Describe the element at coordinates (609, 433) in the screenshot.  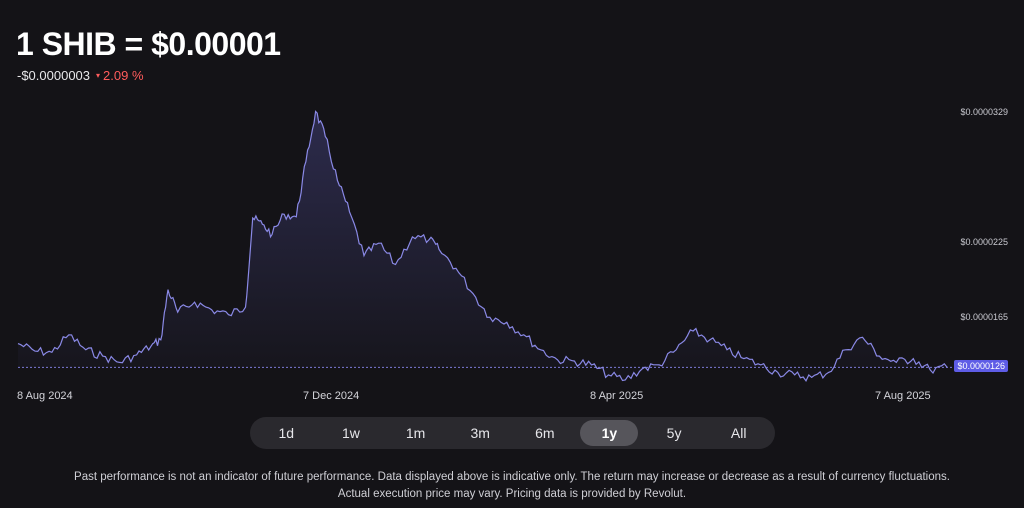
I see `timeframe-tab-1y: 1y` at that location.